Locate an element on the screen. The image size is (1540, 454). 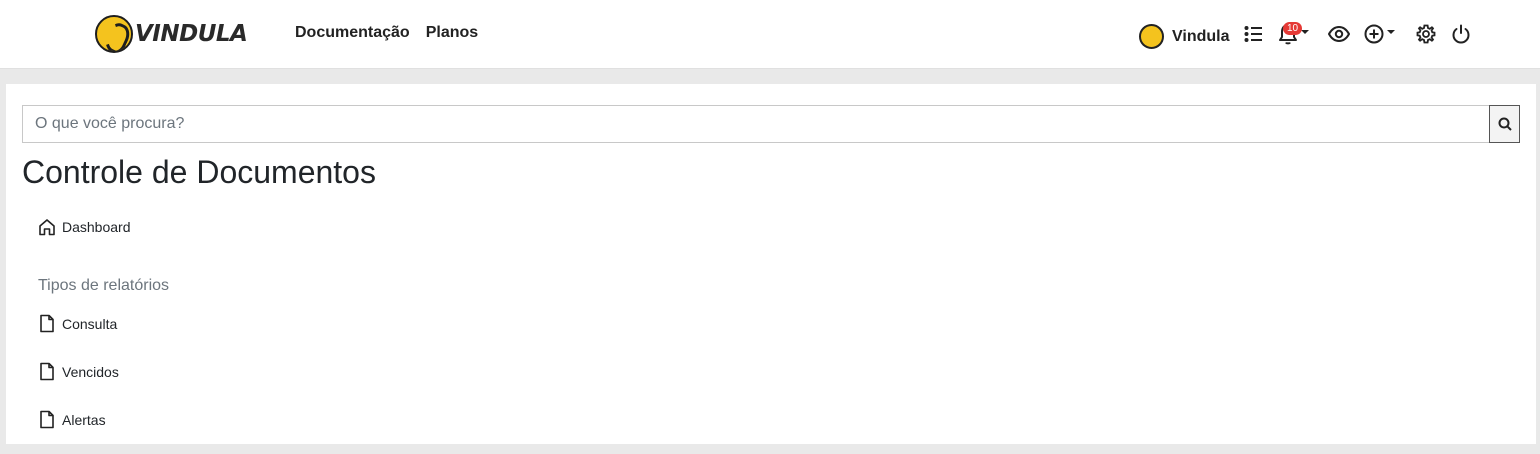
user-menu: Vindula is located at coordinates (1184, 36).